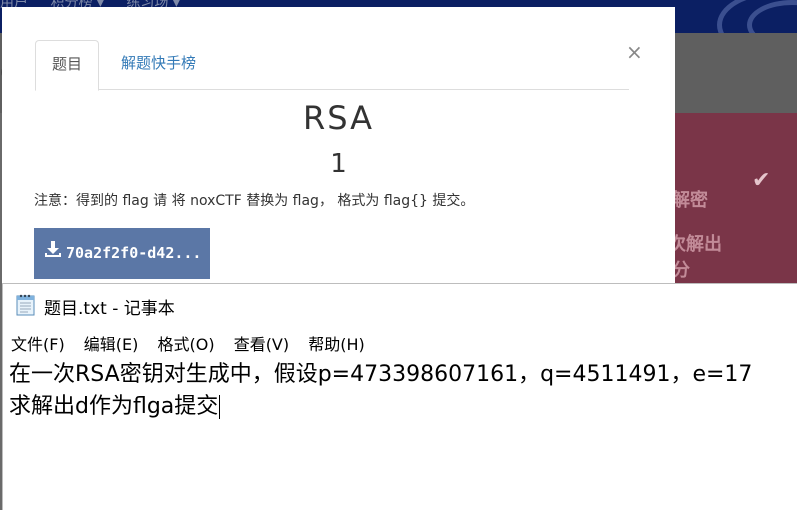 The image size is (797, 510). I want to click on notepad-menubar: 文件(F) 编辑(E) 格式(O) 查看(V) 帮助(H), so click(195, 342).